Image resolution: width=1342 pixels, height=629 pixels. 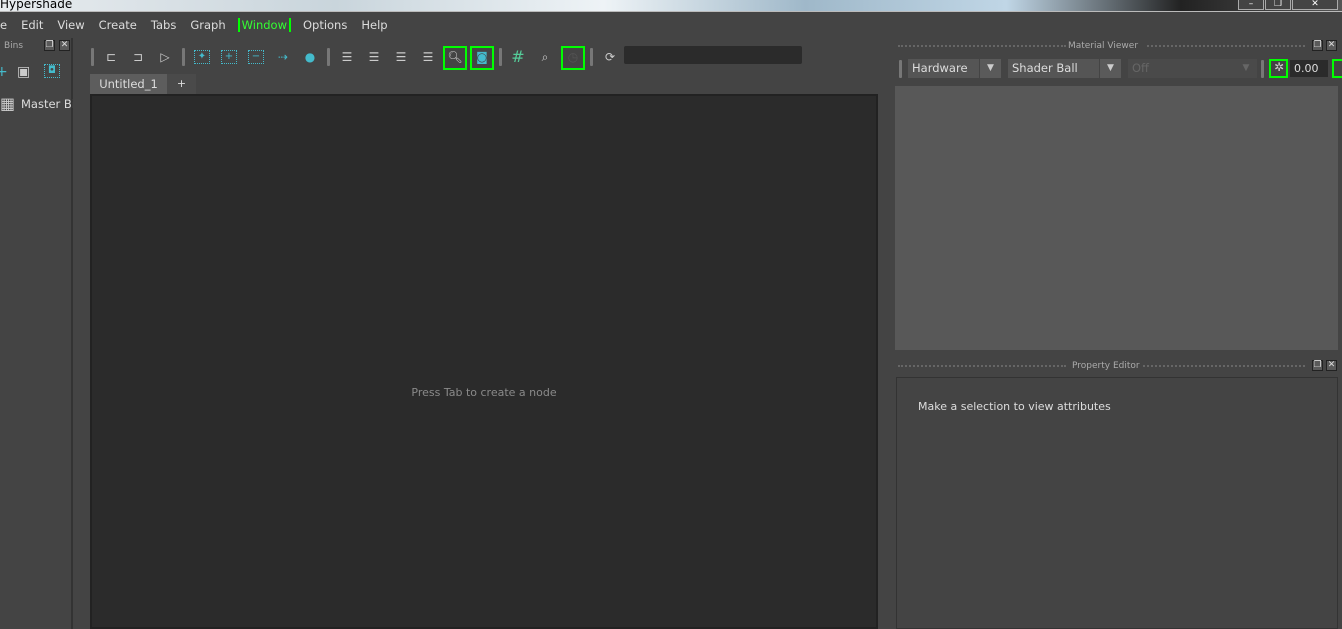 I want to click on bin-select-icon: ◘, so click(x=52, y=71).